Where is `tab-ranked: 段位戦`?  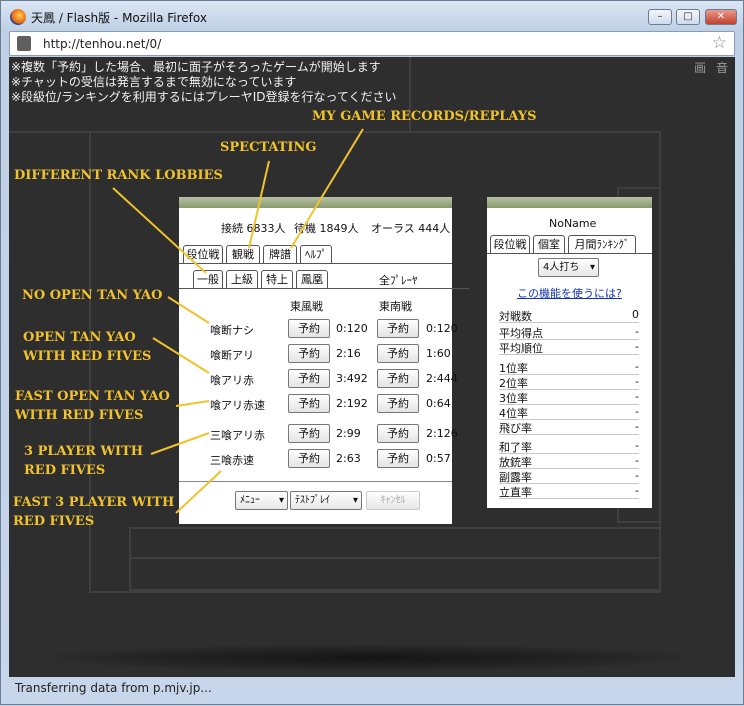
tab-ranked: 段位戦 is located at coordinates (203, 254).